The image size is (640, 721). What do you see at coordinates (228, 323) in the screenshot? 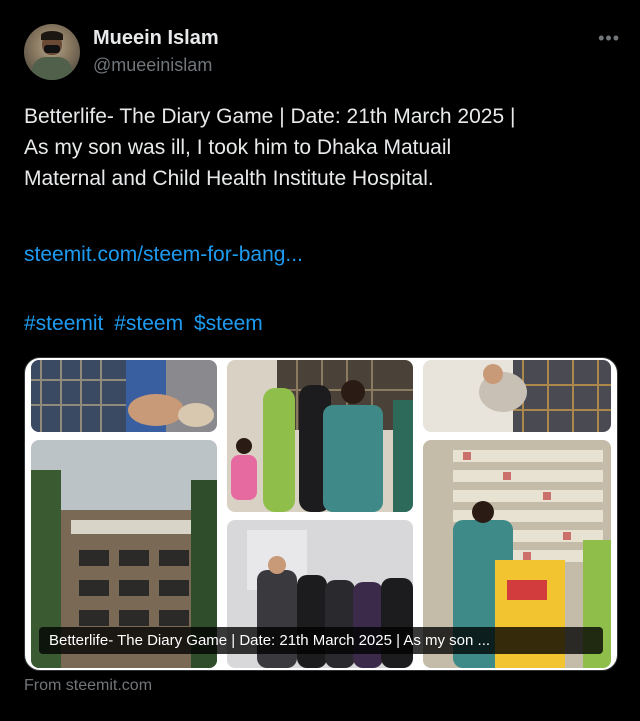
I see `cashtag-steem: $steem` at bounding box center [228, 323].